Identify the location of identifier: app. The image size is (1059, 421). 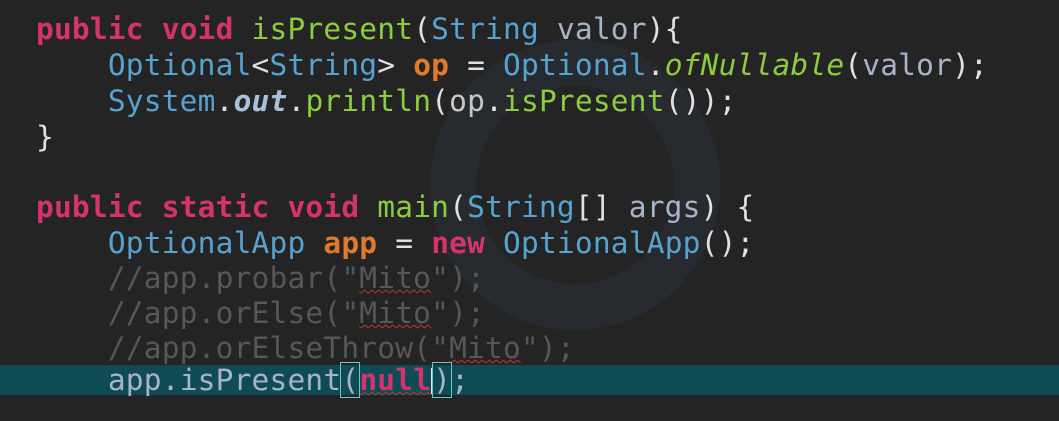
(134, 380).